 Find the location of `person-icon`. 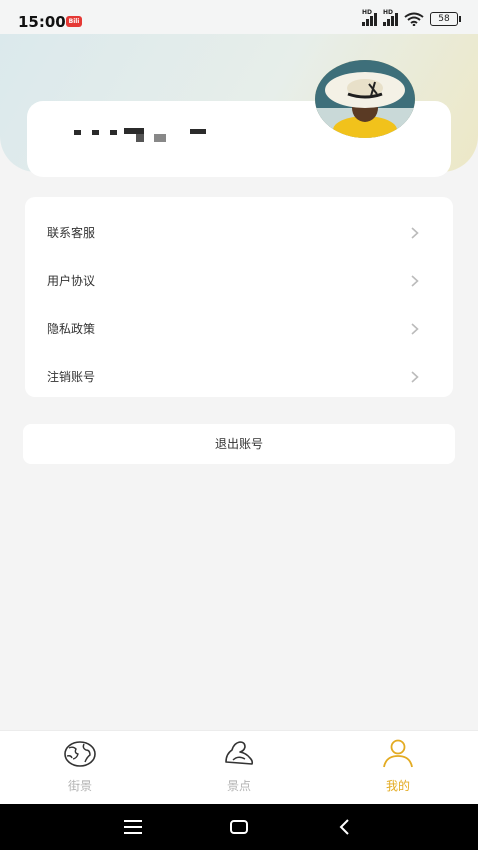

person-icon is located at coordinates (398, 753).